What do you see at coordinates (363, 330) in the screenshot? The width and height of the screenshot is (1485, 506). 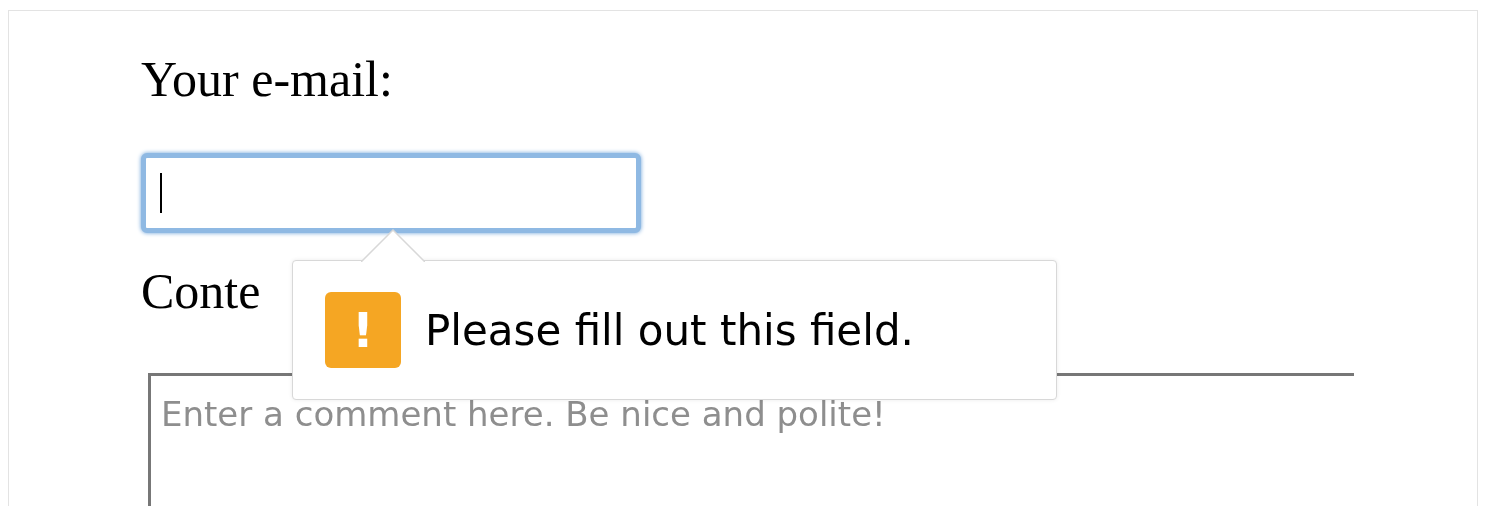 I see `warning-icon: !` at bounding box center [363, 330].